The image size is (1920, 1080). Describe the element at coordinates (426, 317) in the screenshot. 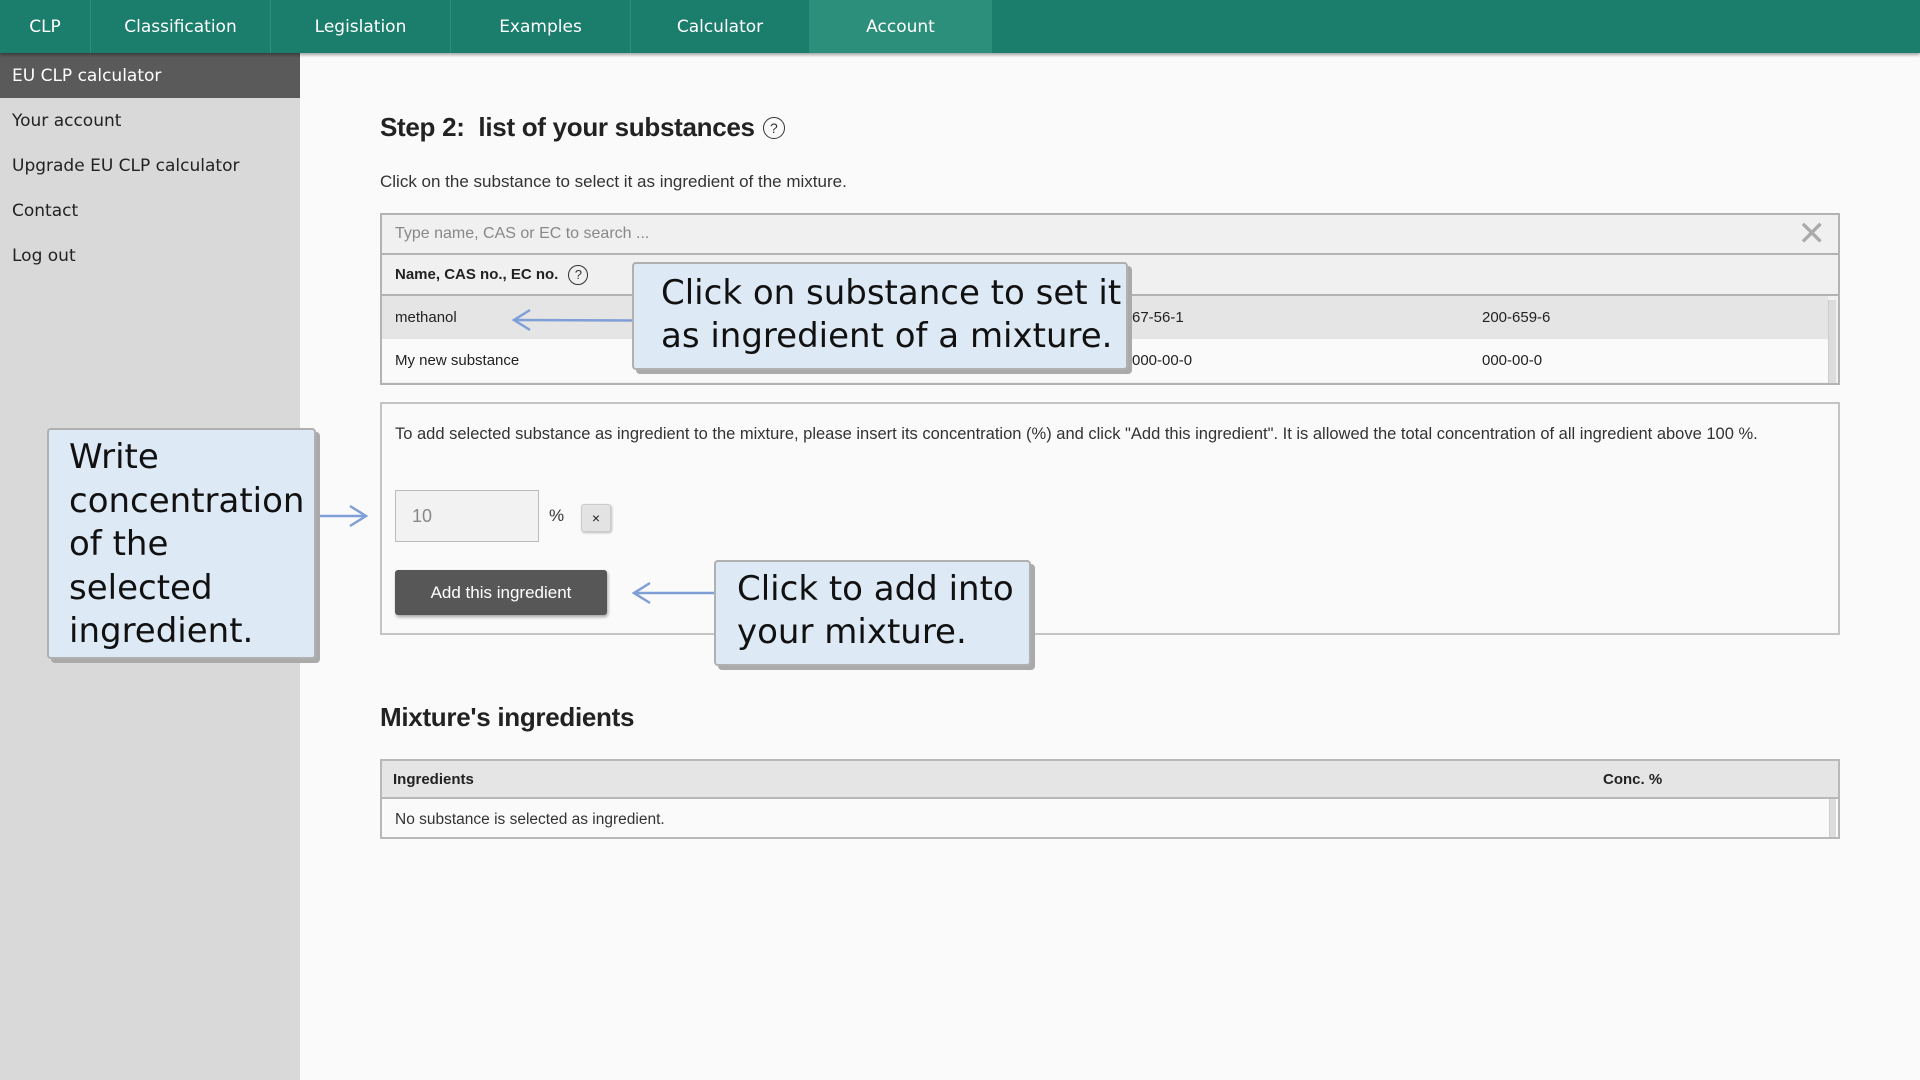

I see `substance-name: methanol` at that location.